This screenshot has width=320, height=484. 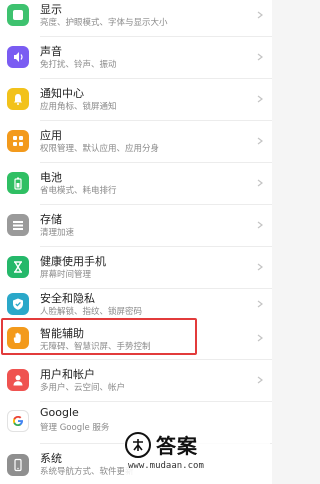 I want to click on settings-item-title: 安全和隐私, so click(x=67, y=298).